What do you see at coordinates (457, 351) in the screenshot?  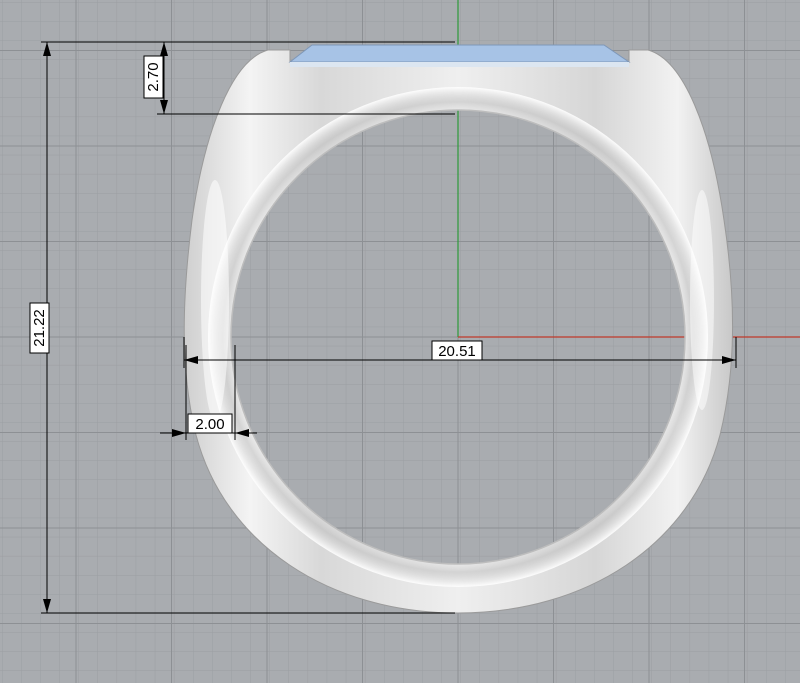 I see `dimension-overall-width-label: 20.51` at bounding box center [457, 351].